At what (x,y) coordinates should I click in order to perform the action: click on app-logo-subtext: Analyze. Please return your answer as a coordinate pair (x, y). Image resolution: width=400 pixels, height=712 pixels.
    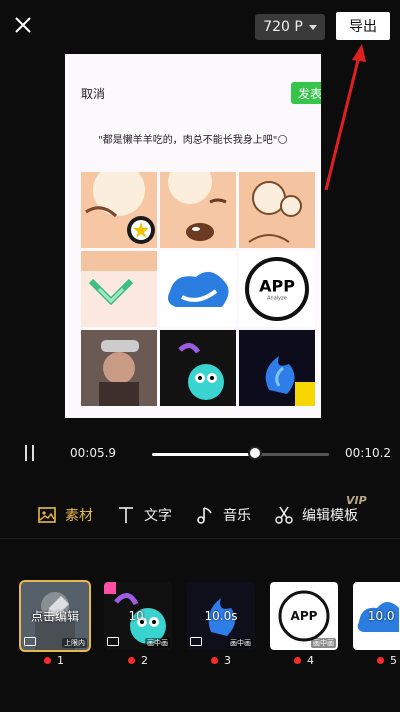
    Looking at the image, I should click on (277, 298).